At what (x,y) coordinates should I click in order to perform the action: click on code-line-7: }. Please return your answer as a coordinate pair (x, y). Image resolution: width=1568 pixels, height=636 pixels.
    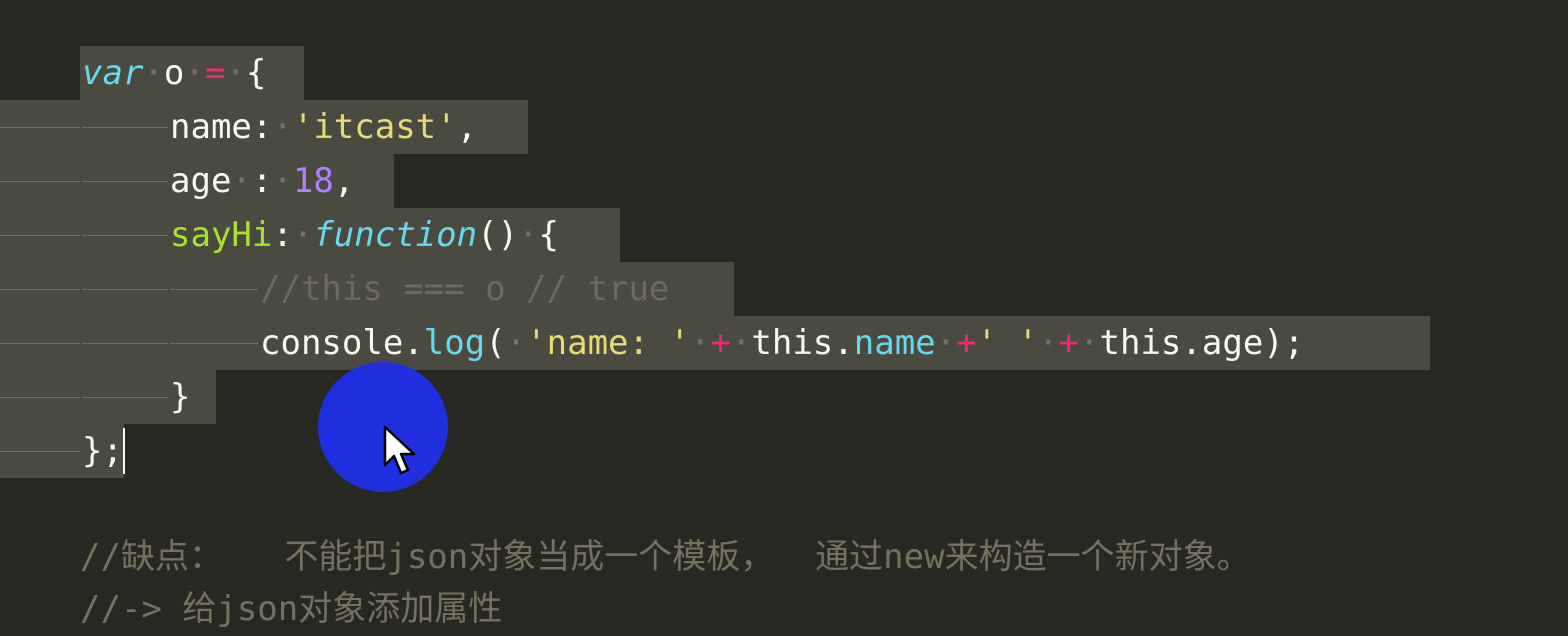
    Looking at the image, I should click on (784, 397).